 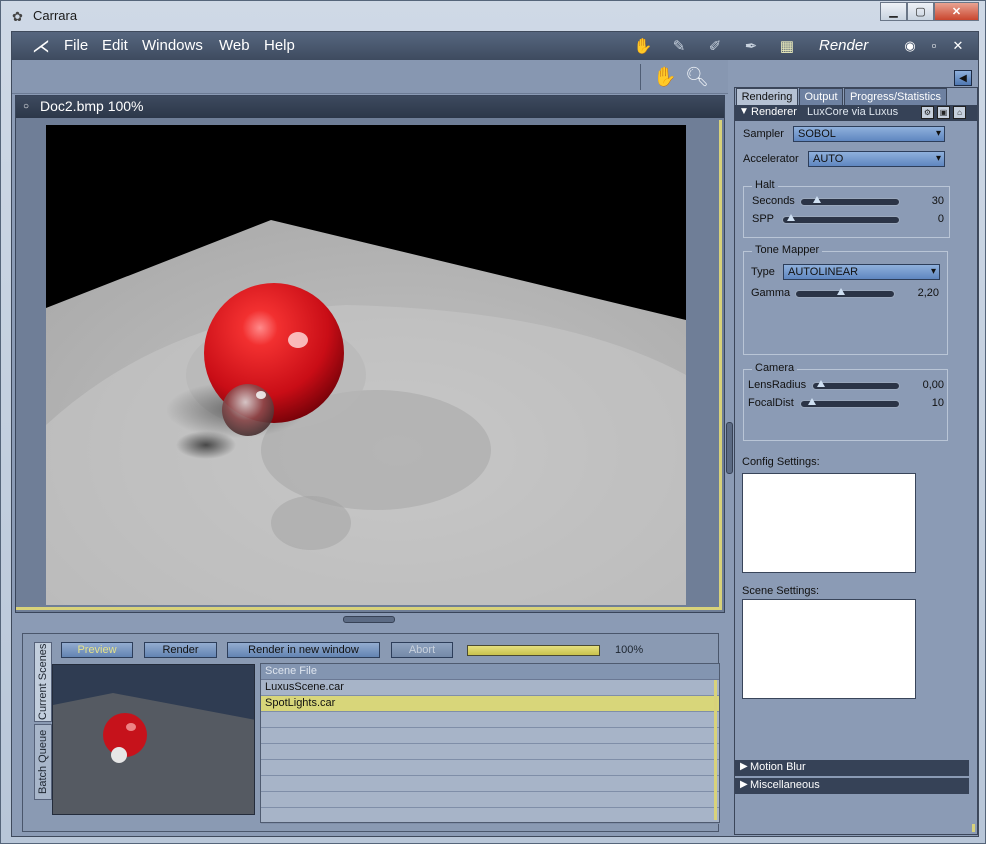 I want to click on menu-edit: Edit, so click(x=115, y=45).